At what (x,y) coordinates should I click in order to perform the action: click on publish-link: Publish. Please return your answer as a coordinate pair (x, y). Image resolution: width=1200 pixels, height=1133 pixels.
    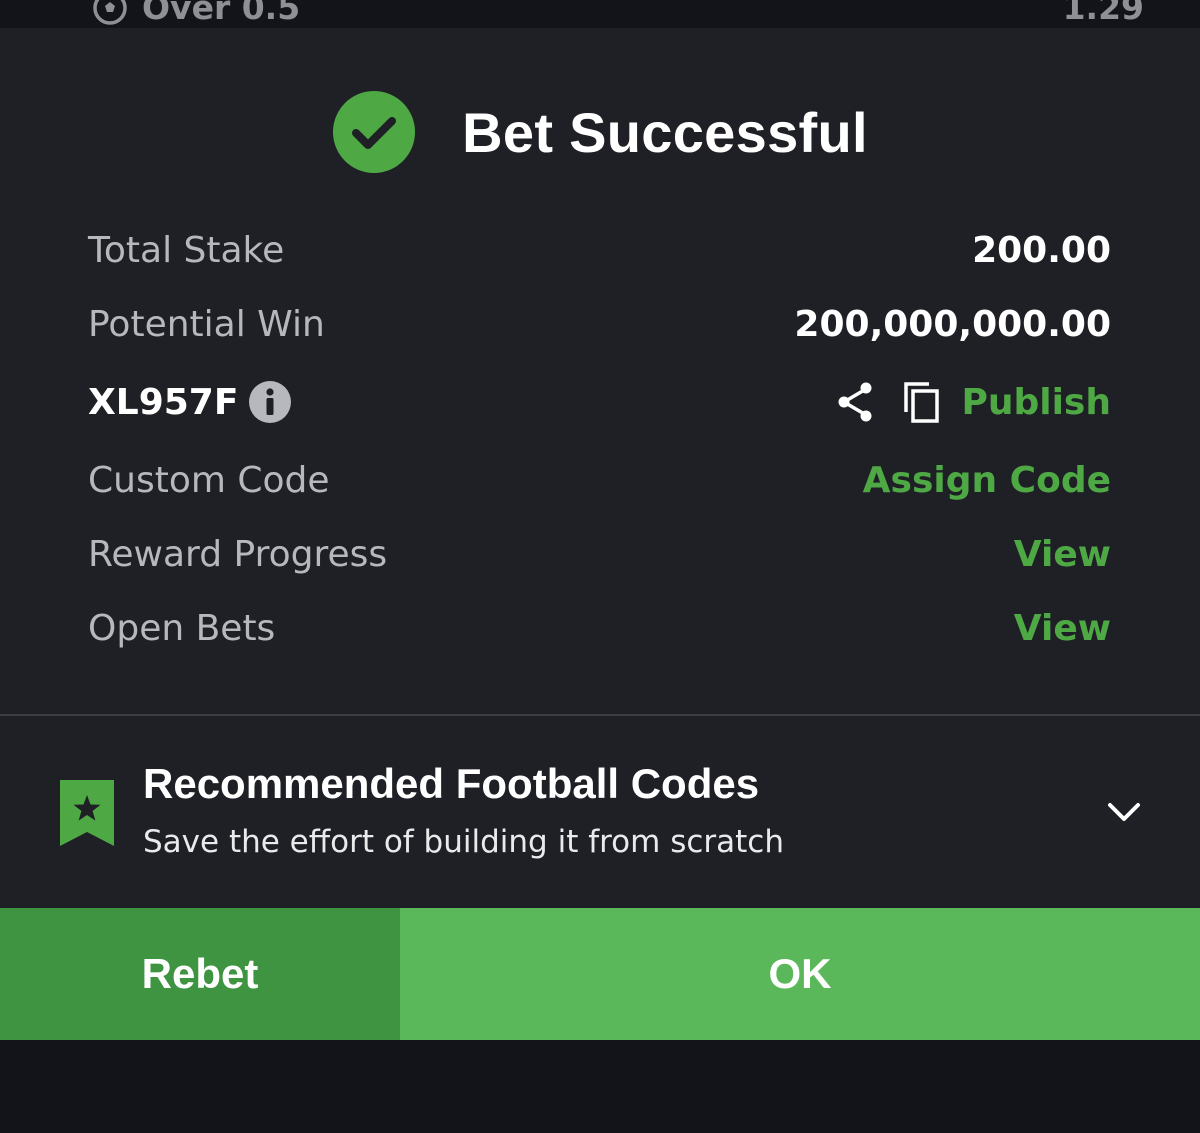
    Looking at the image, I should click on (1036, 402).